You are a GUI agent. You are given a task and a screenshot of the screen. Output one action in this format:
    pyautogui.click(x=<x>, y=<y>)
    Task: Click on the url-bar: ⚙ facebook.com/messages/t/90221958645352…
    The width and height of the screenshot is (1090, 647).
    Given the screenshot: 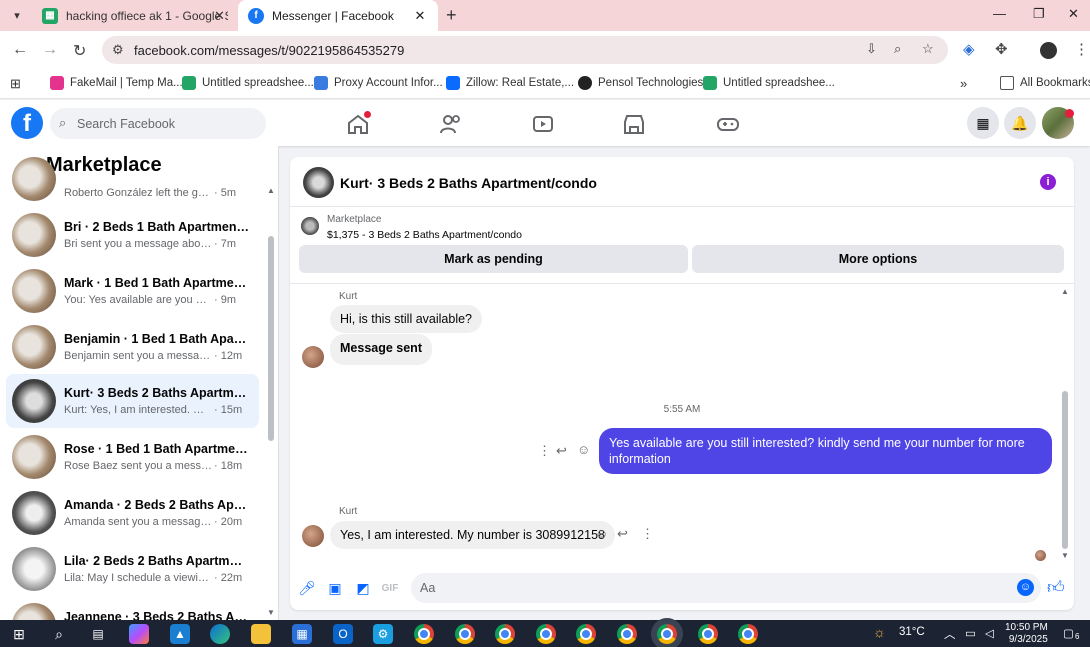 What is the action you would take?
    pyautogui.click(x=525, y=50)
    